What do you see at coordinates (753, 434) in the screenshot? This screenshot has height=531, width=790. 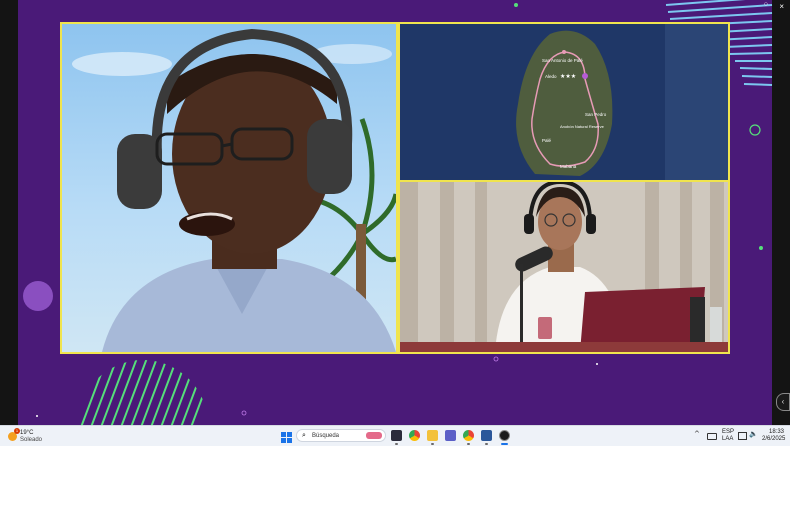 I see `volume-icon: 🔈` at bounding box center [753, 434].